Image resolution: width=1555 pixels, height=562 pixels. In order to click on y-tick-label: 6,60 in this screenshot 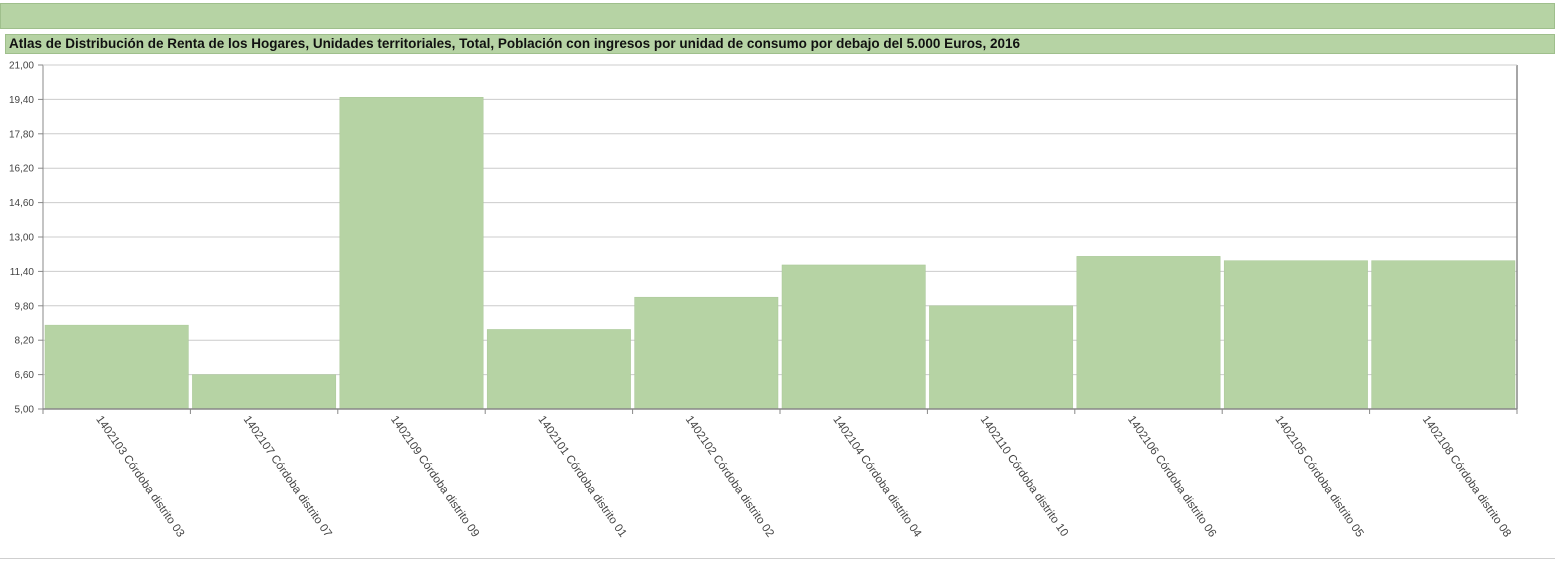, I will do `click(25, 375)`.